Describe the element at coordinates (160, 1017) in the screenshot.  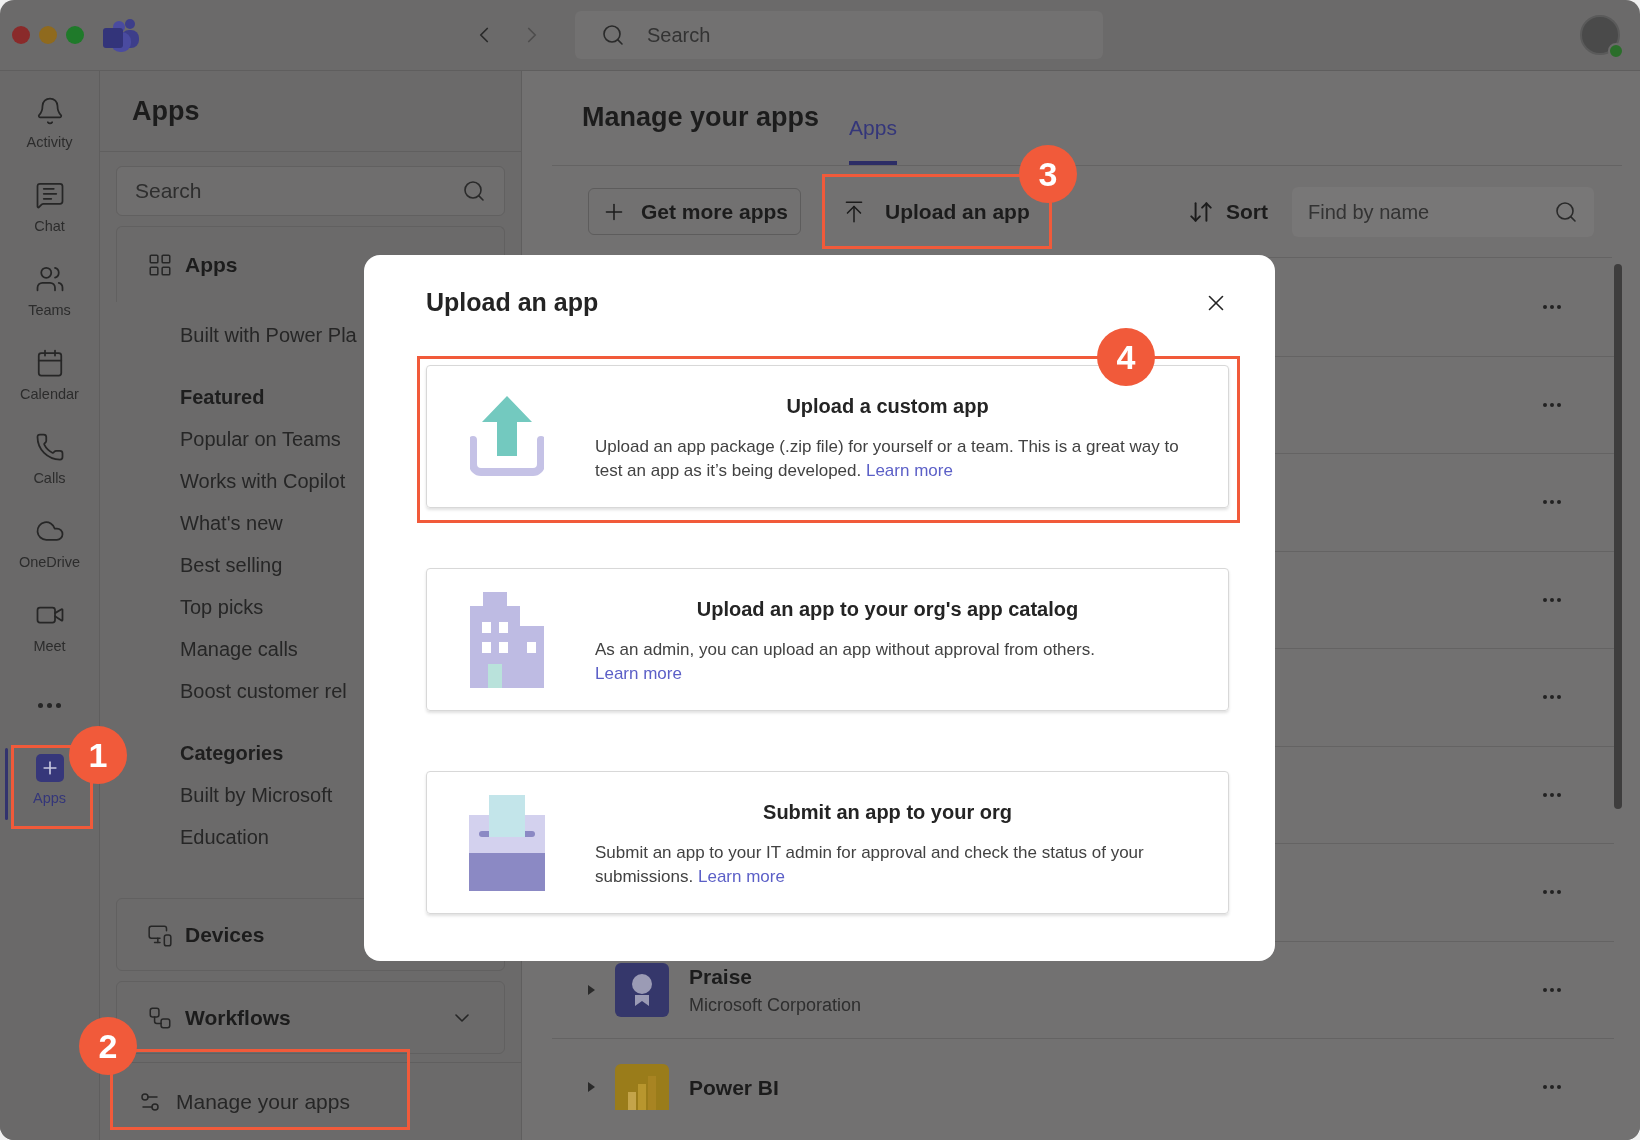
I see `workflow-icon` at that location.